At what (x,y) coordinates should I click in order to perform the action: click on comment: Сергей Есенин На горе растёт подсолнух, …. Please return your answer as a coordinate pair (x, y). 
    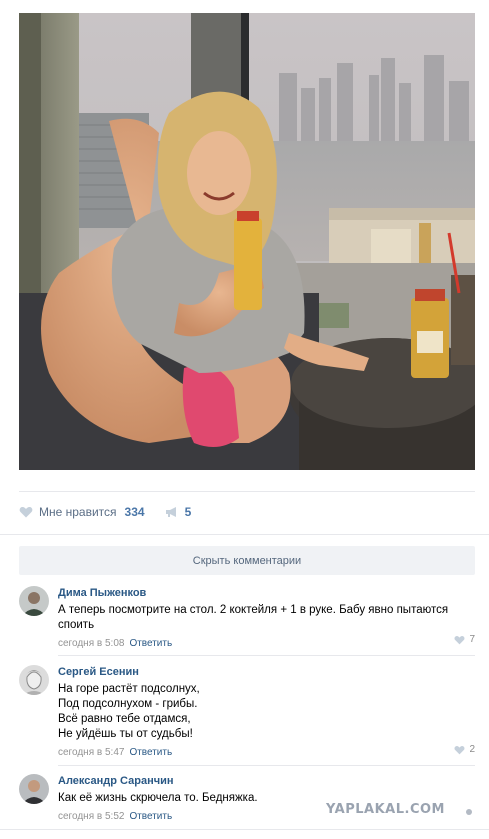
    Looking at the image, I should click on (247, 715).